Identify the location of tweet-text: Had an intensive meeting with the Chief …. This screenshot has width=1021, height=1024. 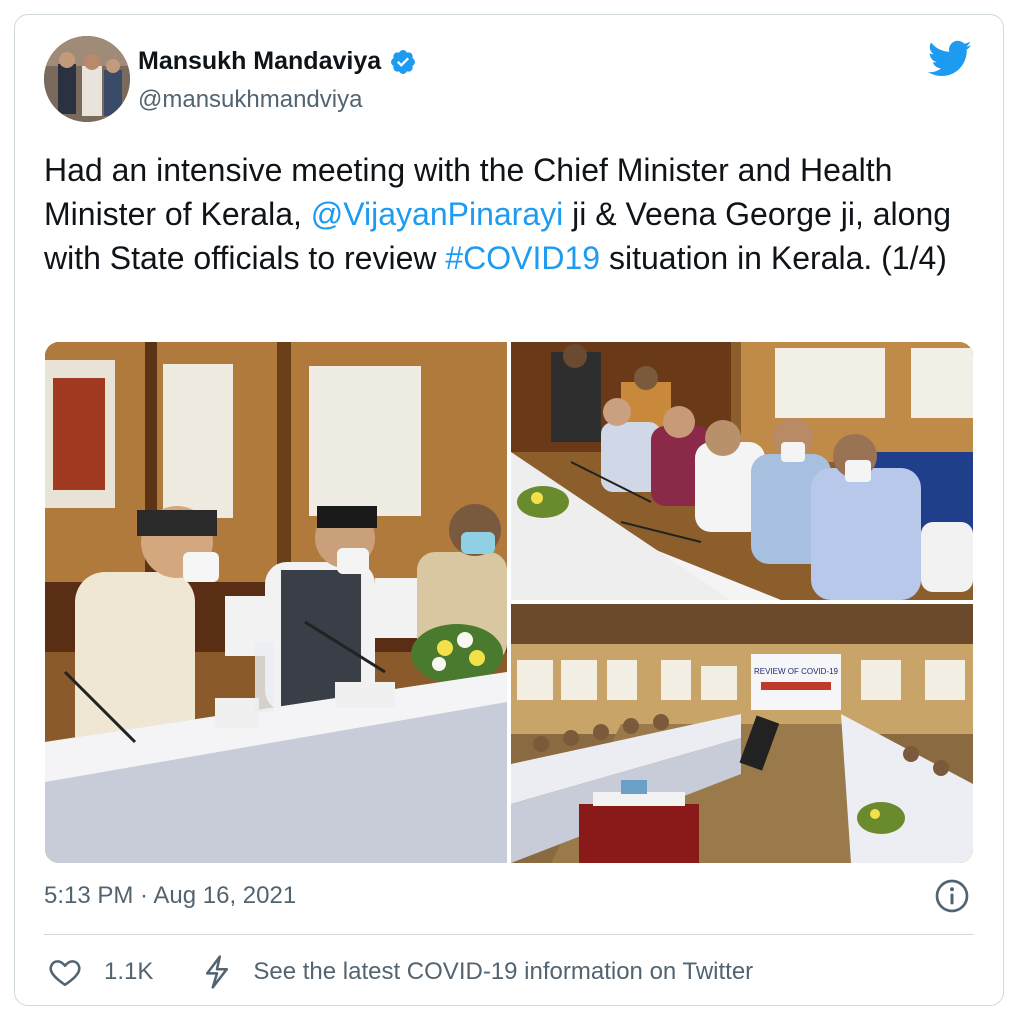
(509, 214).